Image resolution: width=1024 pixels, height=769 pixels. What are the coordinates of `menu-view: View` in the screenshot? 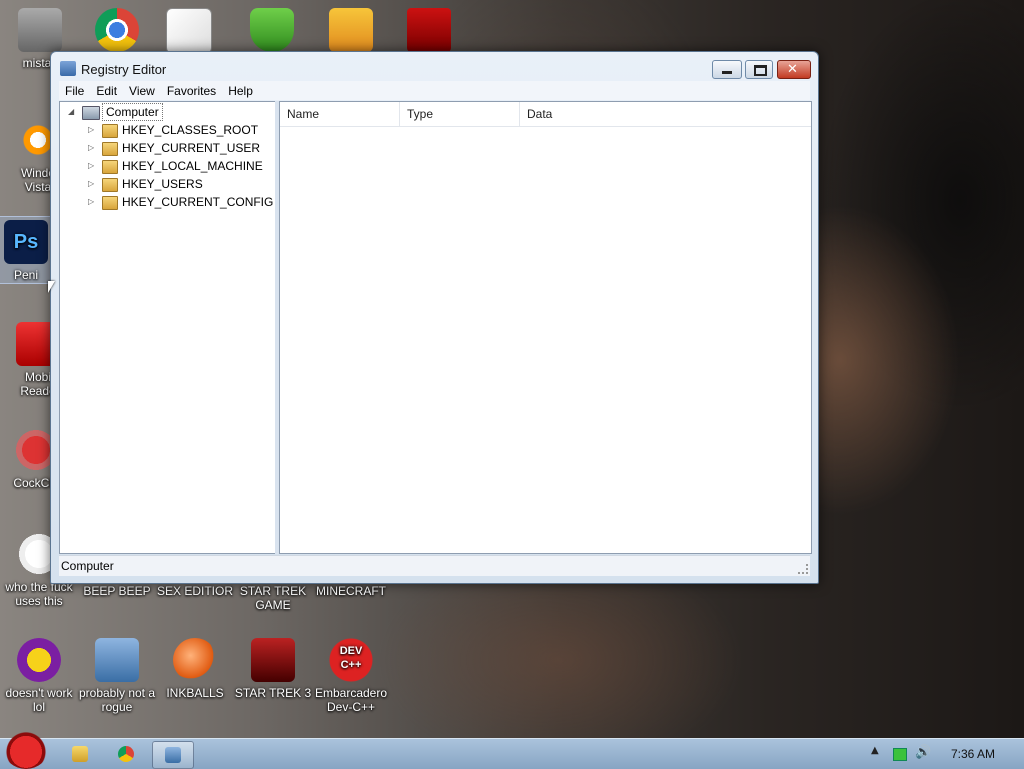 It's located at (142, 90).